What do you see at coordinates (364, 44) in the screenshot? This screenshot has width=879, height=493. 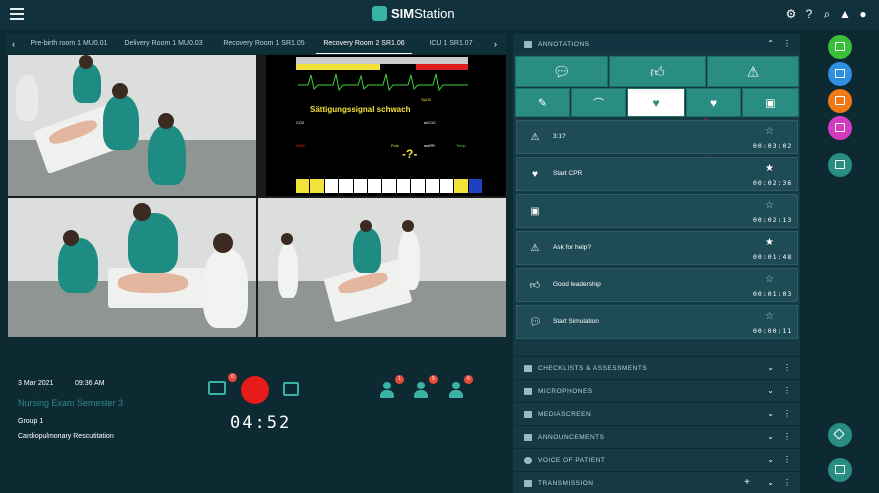 I see `tab-recovery-room-2: Recovery Room 2 SR1.06` at bounding box center [364, 44].